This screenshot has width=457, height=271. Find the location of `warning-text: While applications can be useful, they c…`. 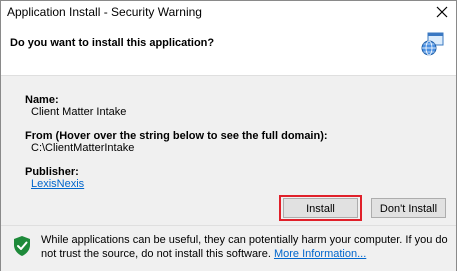

warning-text: While applications can be useful, they c… is located at coordinates (244, 247).